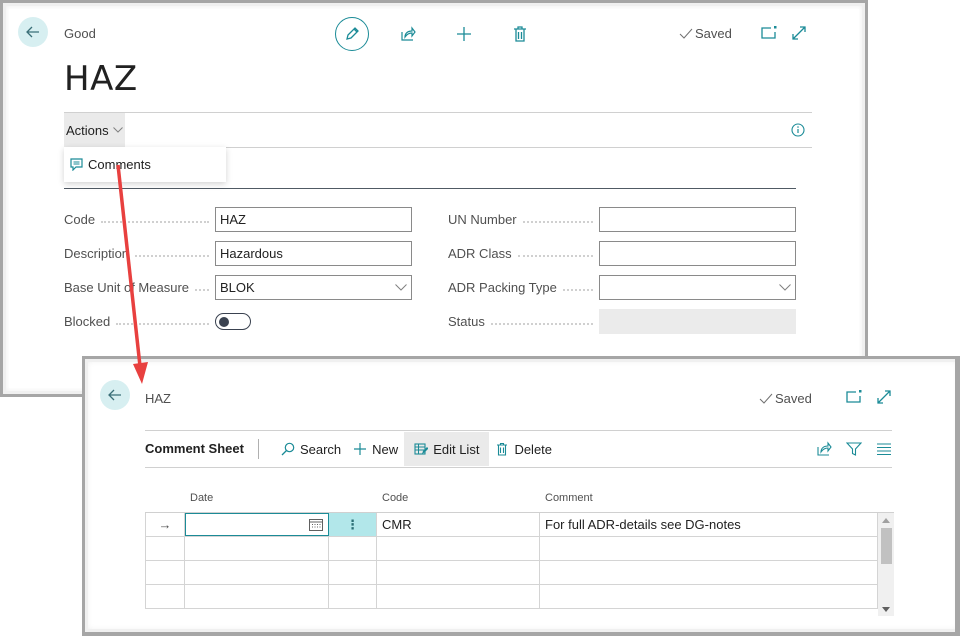 This screenshot has height=636, width=960. Describe the element at coordinates (316, 524) in the screenshot. I see `calendar-icon` at that location.